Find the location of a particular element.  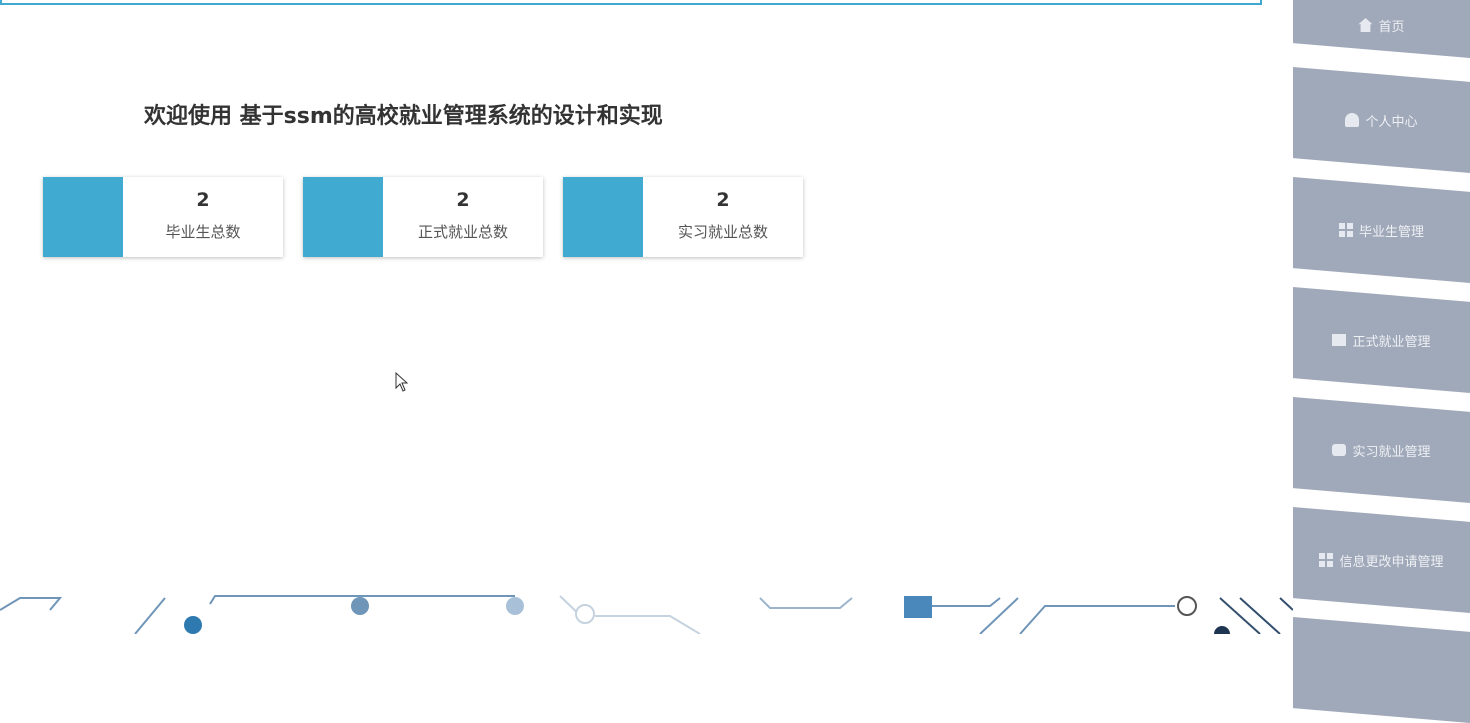

sidebar-item-home: 首页 is located at coordinates (1381, 29).